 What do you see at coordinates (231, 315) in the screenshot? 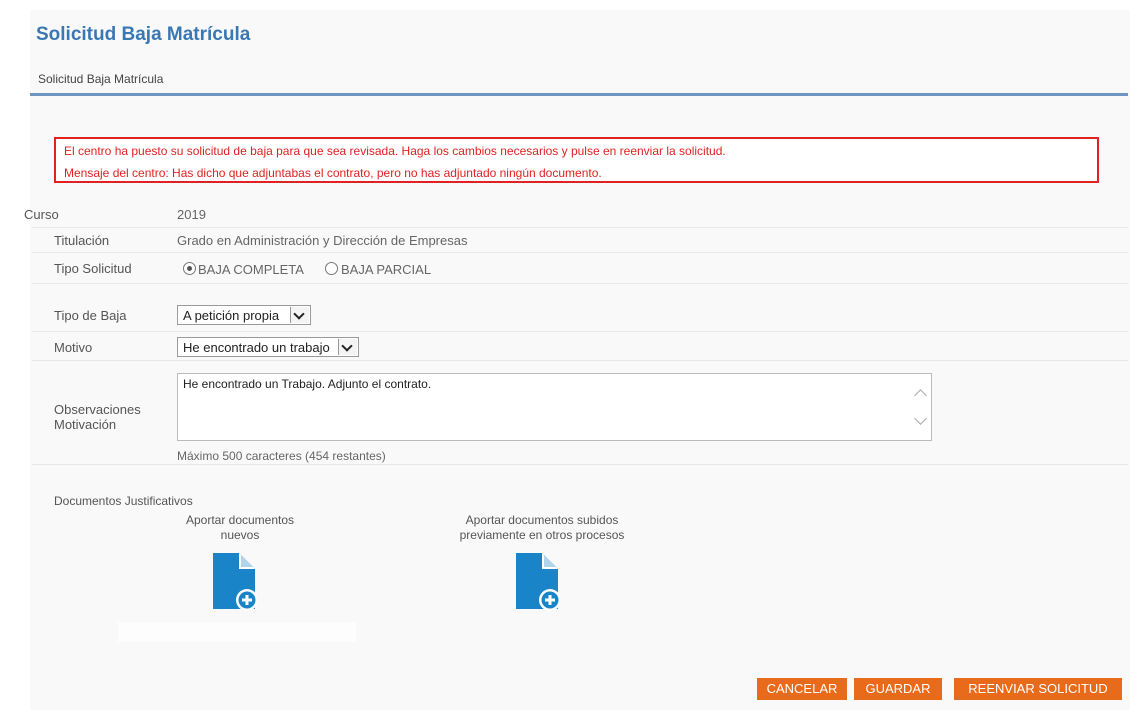
I see `tipo-baja-selected: A petición propia` at bounding box center [231, 315].